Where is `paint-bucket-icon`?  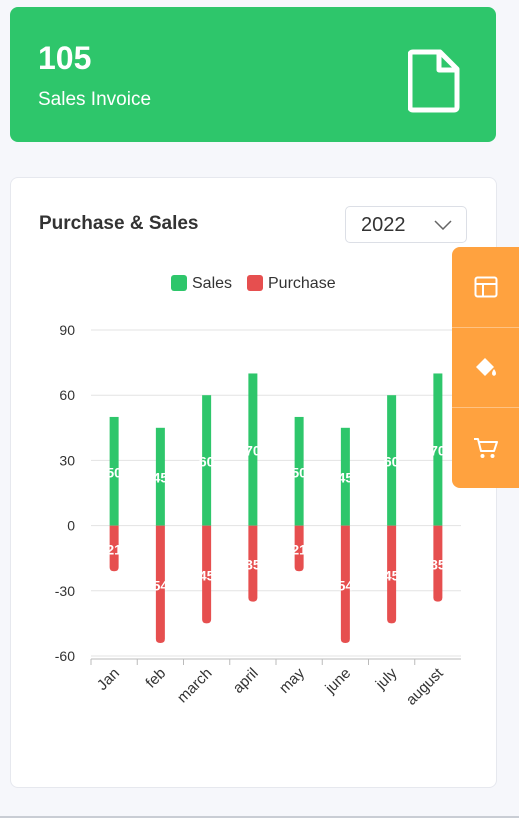
paint-bucket-icon is located at coordinates (485, 367).